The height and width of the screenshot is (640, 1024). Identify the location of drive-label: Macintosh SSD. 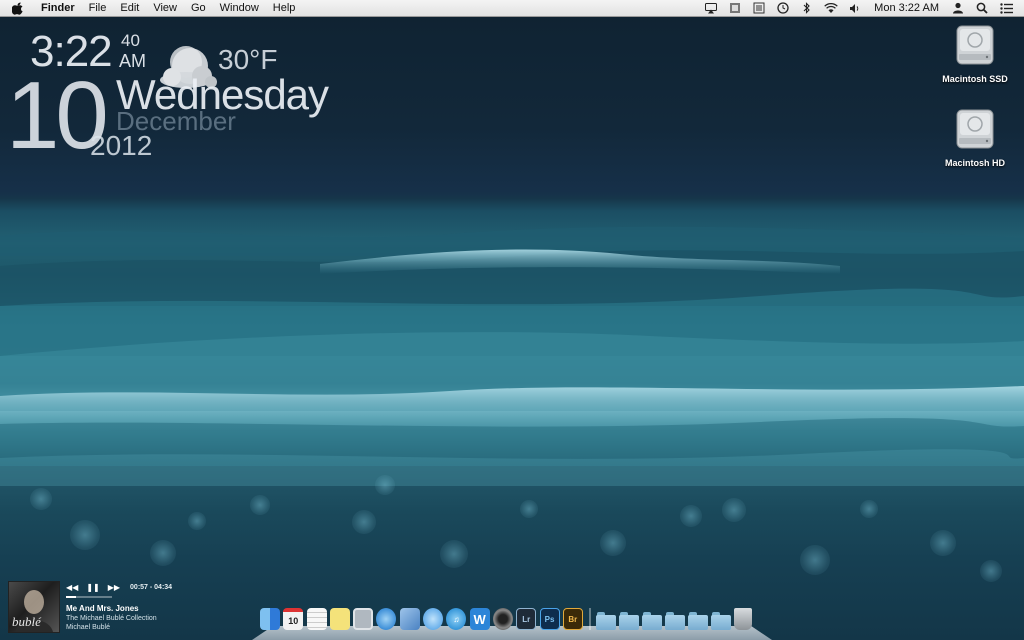
(975, 79).